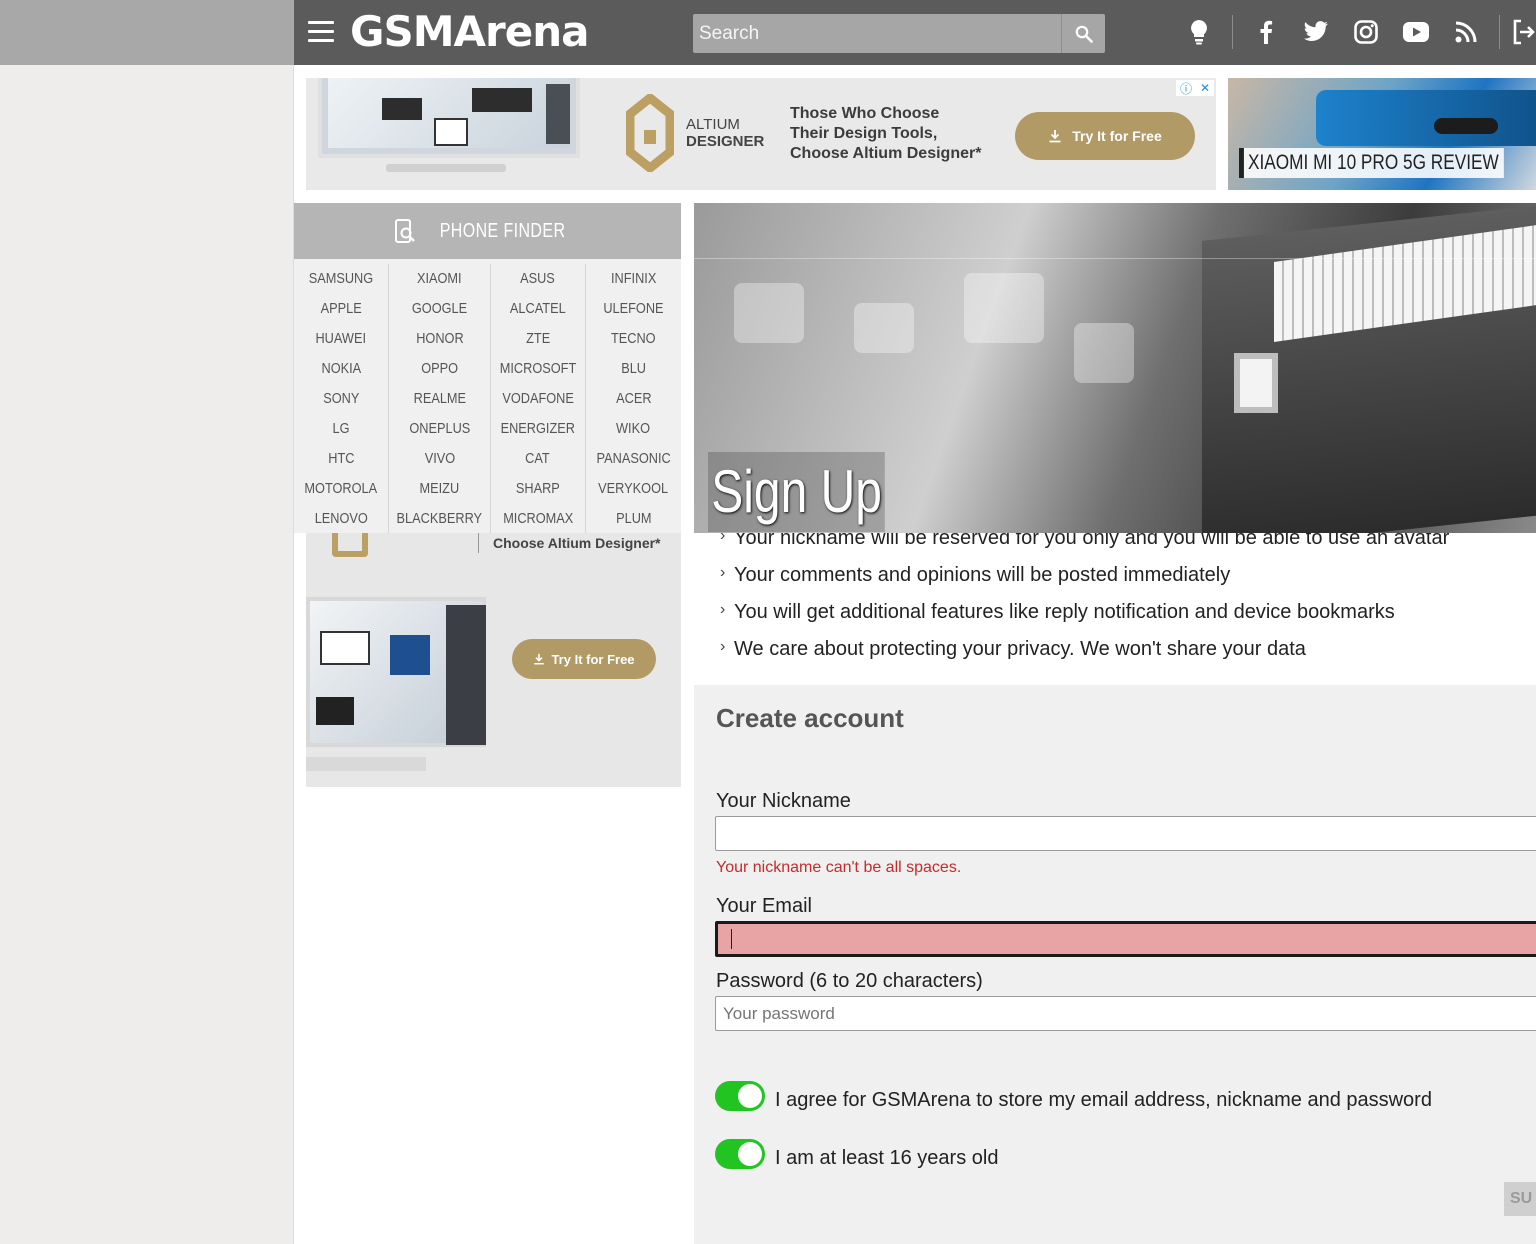  Describe the element at coordinates (1186, 88) in the screenshot. I see `ad-info-icon: ⓘ` at that location.